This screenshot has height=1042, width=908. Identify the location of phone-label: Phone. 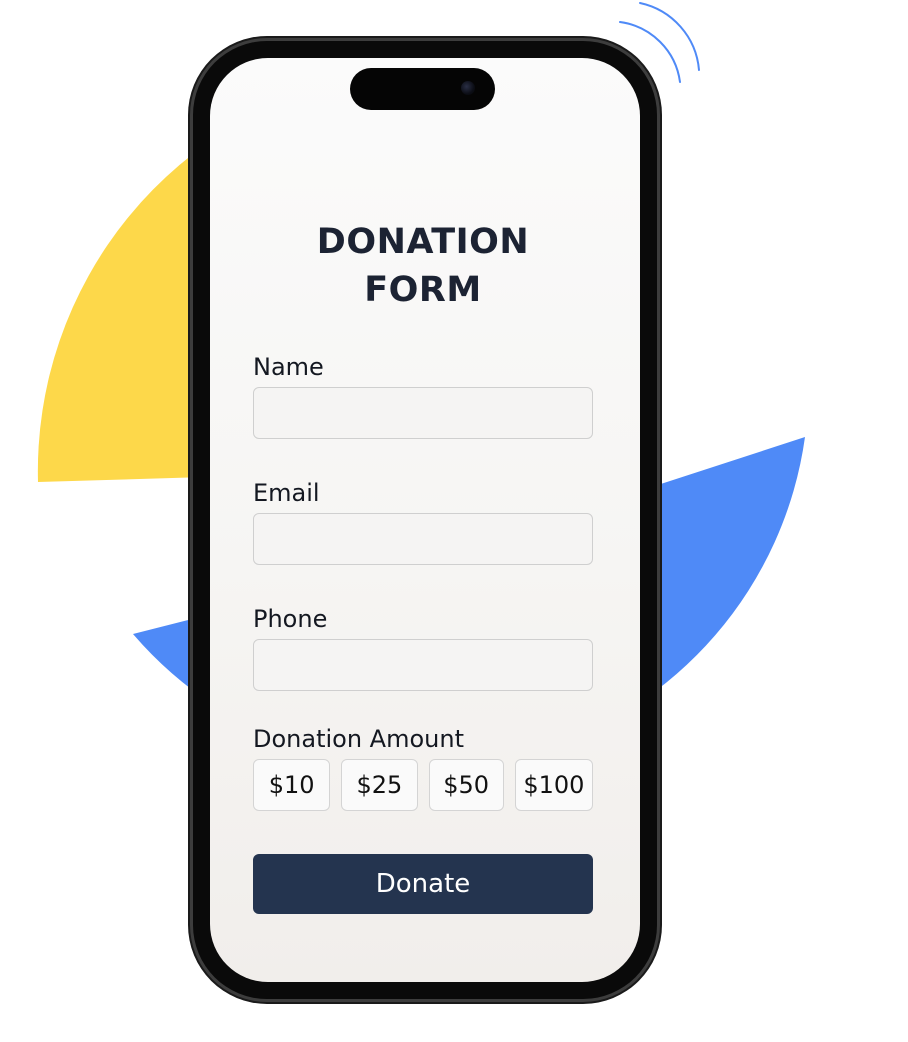
(290, 619).